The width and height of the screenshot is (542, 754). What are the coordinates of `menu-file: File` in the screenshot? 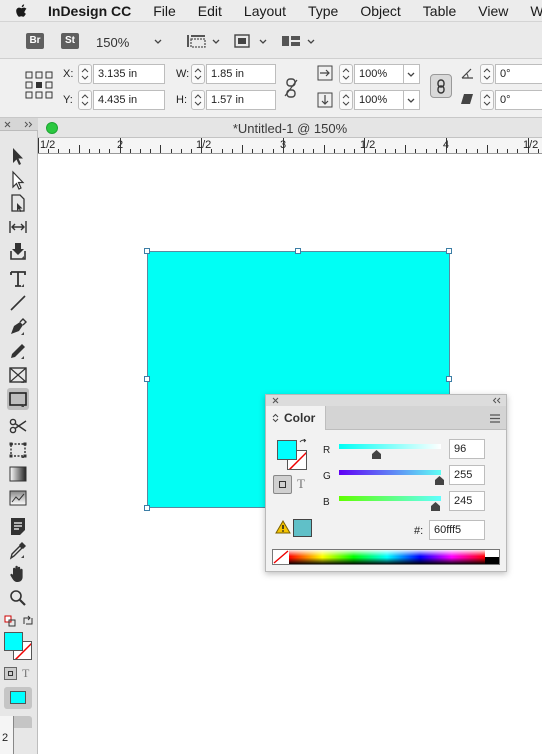 It's located at (164, 11).